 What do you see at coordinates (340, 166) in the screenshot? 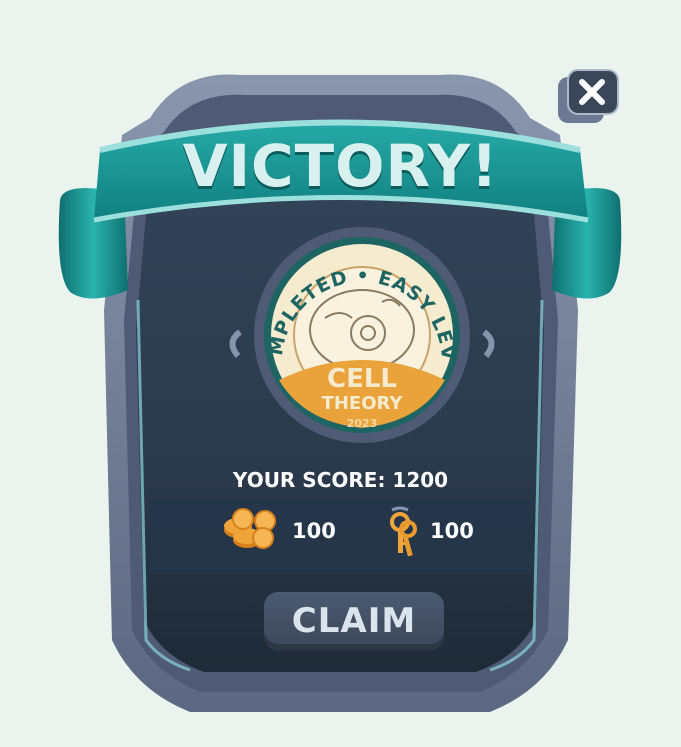
I see `victory-title: VICTORY!` at bounding box center [340, 166].